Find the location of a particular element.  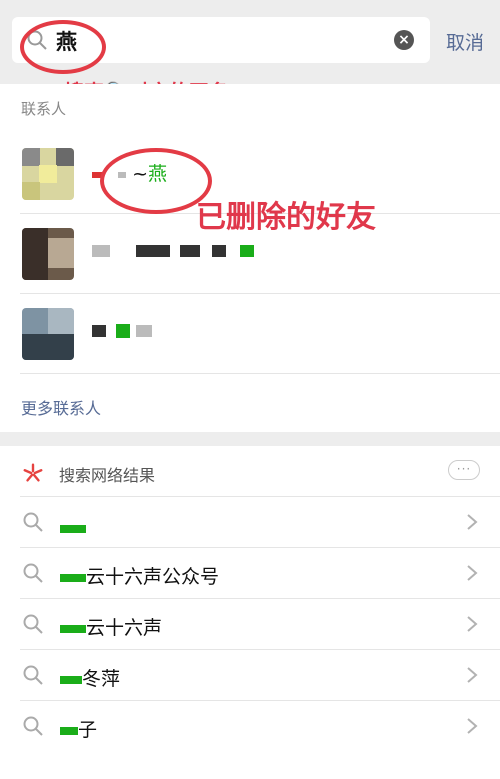

search-result-label: 子 is located at coordinates (88, 730).